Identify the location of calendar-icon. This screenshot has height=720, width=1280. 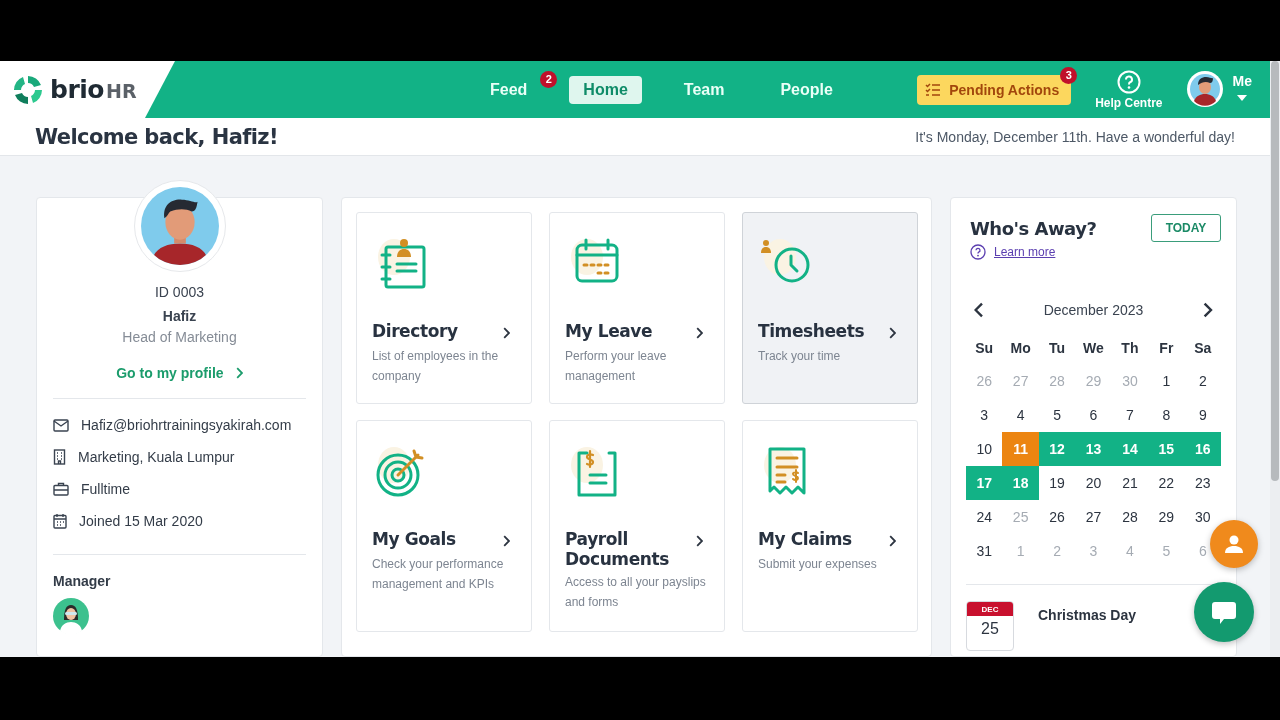
(60, 521).